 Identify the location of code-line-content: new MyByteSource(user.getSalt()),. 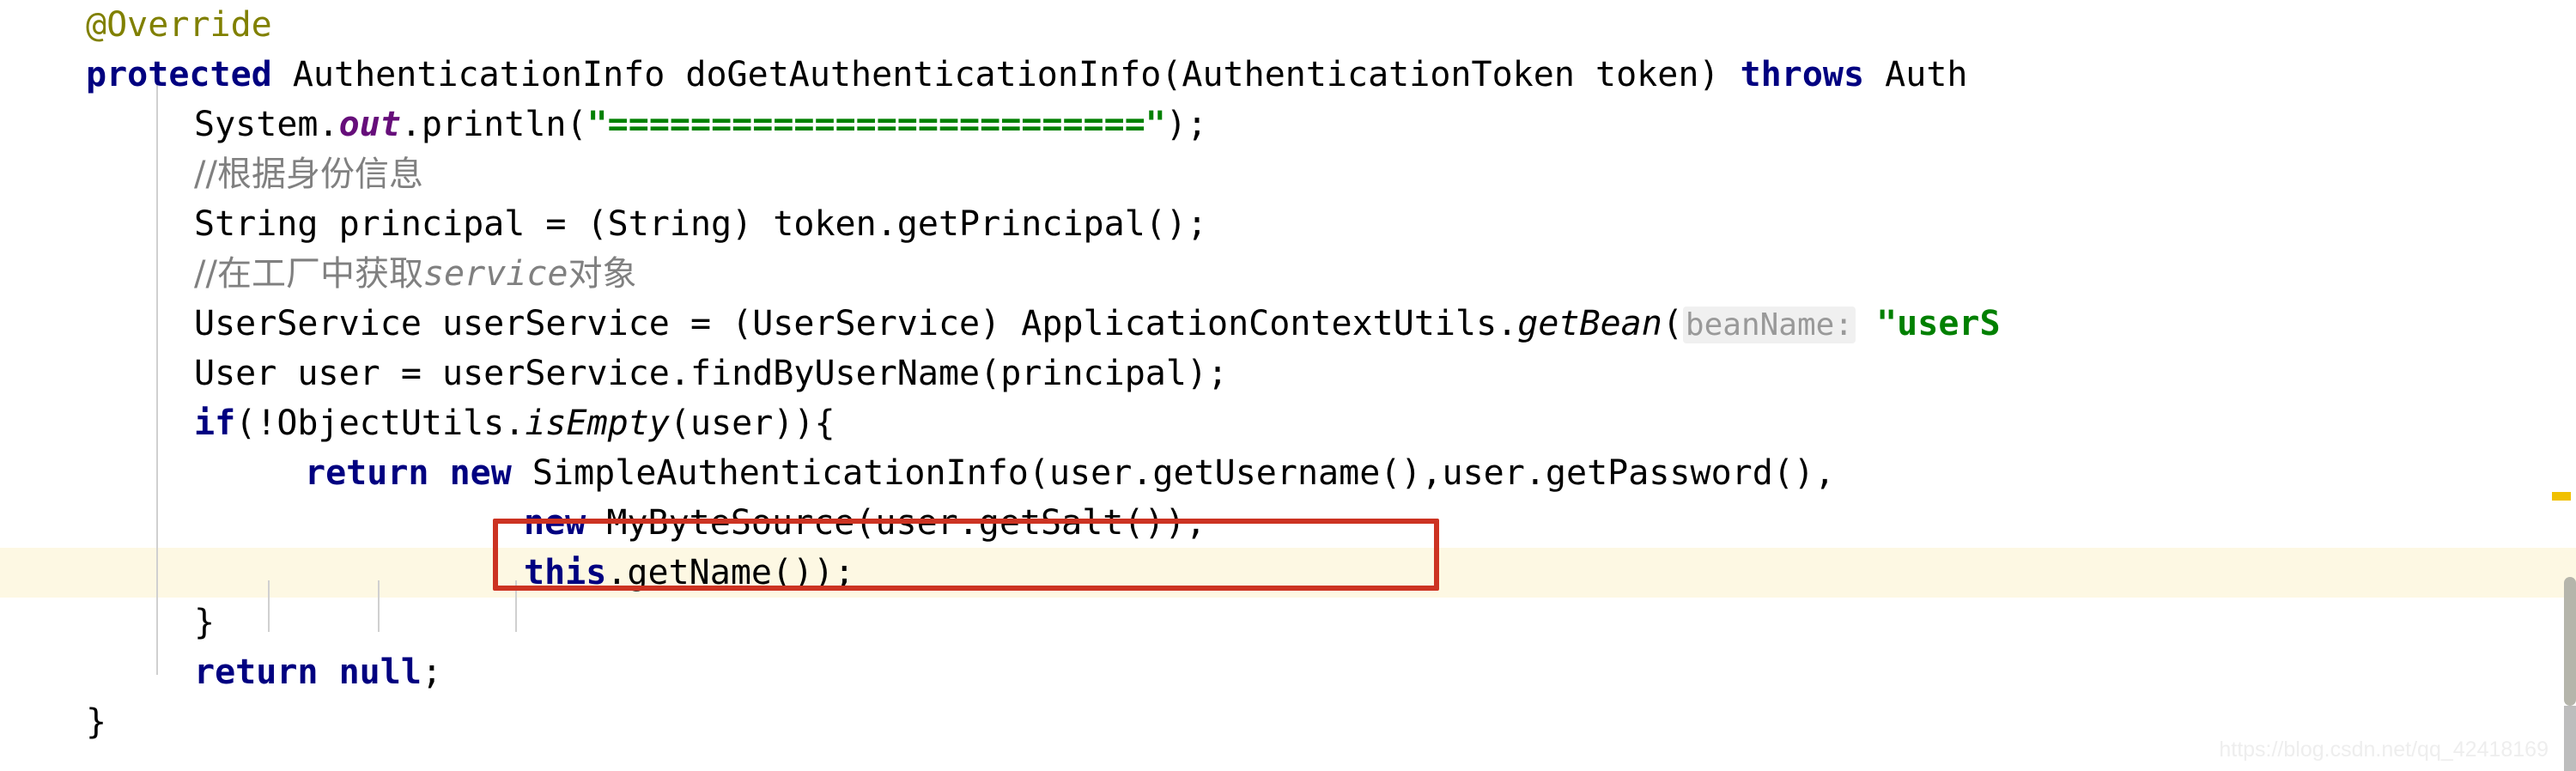
(865, 523).